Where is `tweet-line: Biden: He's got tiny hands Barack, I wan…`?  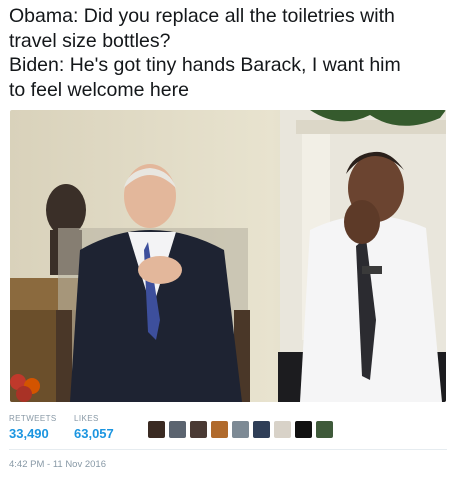 tweet-line: Biden: He's got tiny hands Barack, I wan… is located at coordinates (205, 65).